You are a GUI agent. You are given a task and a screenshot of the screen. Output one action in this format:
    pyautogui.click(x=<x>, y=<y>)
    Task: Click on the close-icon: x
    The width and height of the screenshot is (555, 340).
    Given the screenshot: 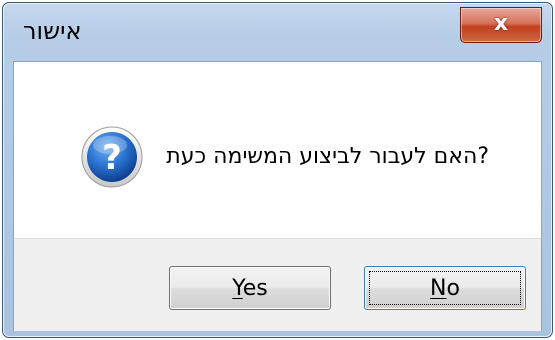 What is the action you would take?
    pyautogui.click(x=501, y=23)
    